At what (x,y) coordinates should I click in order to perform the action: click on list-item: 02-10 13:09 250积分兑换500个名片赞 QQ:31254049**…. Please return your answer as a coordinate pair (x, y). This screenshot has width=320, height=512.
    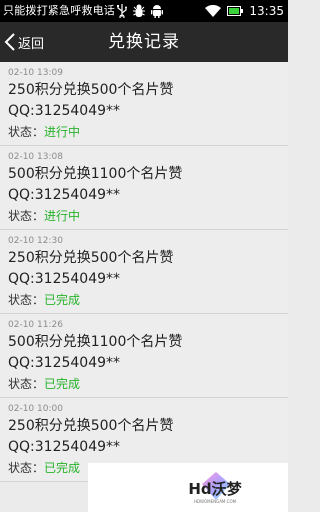
    Looking at the image, I should click on (144, 104).